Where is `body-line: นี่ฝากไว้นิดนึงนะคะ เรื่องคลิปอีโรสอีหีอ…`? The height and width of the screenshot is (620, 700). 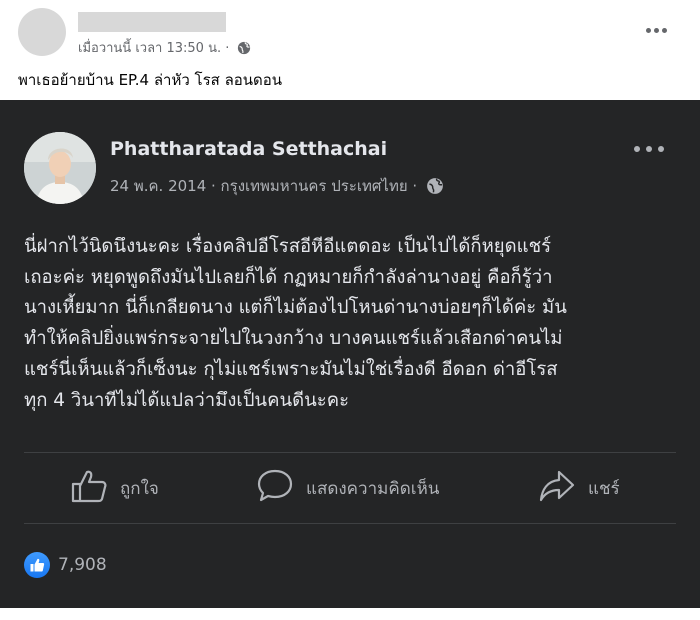
body-line: นี่ฝากไว้นิดนึงนะคะ เรื่องคลิปอีโรสอีหีอ… is located at coordinates (288, 246).